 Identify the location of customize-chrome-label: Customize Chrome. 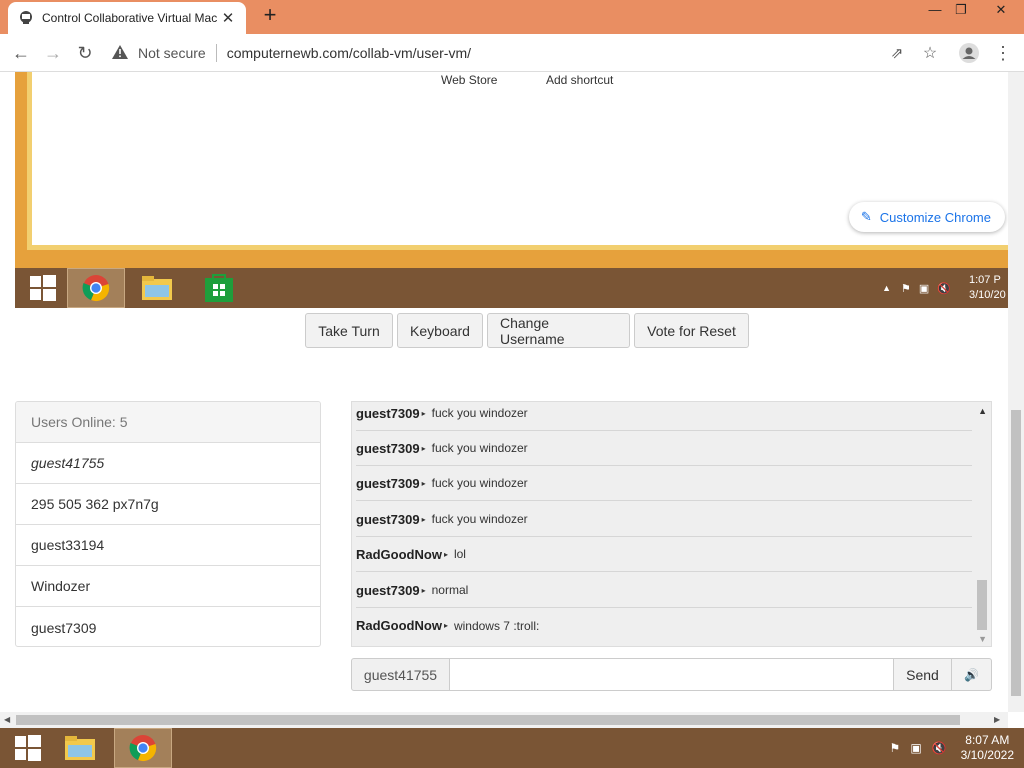
(935, 217).